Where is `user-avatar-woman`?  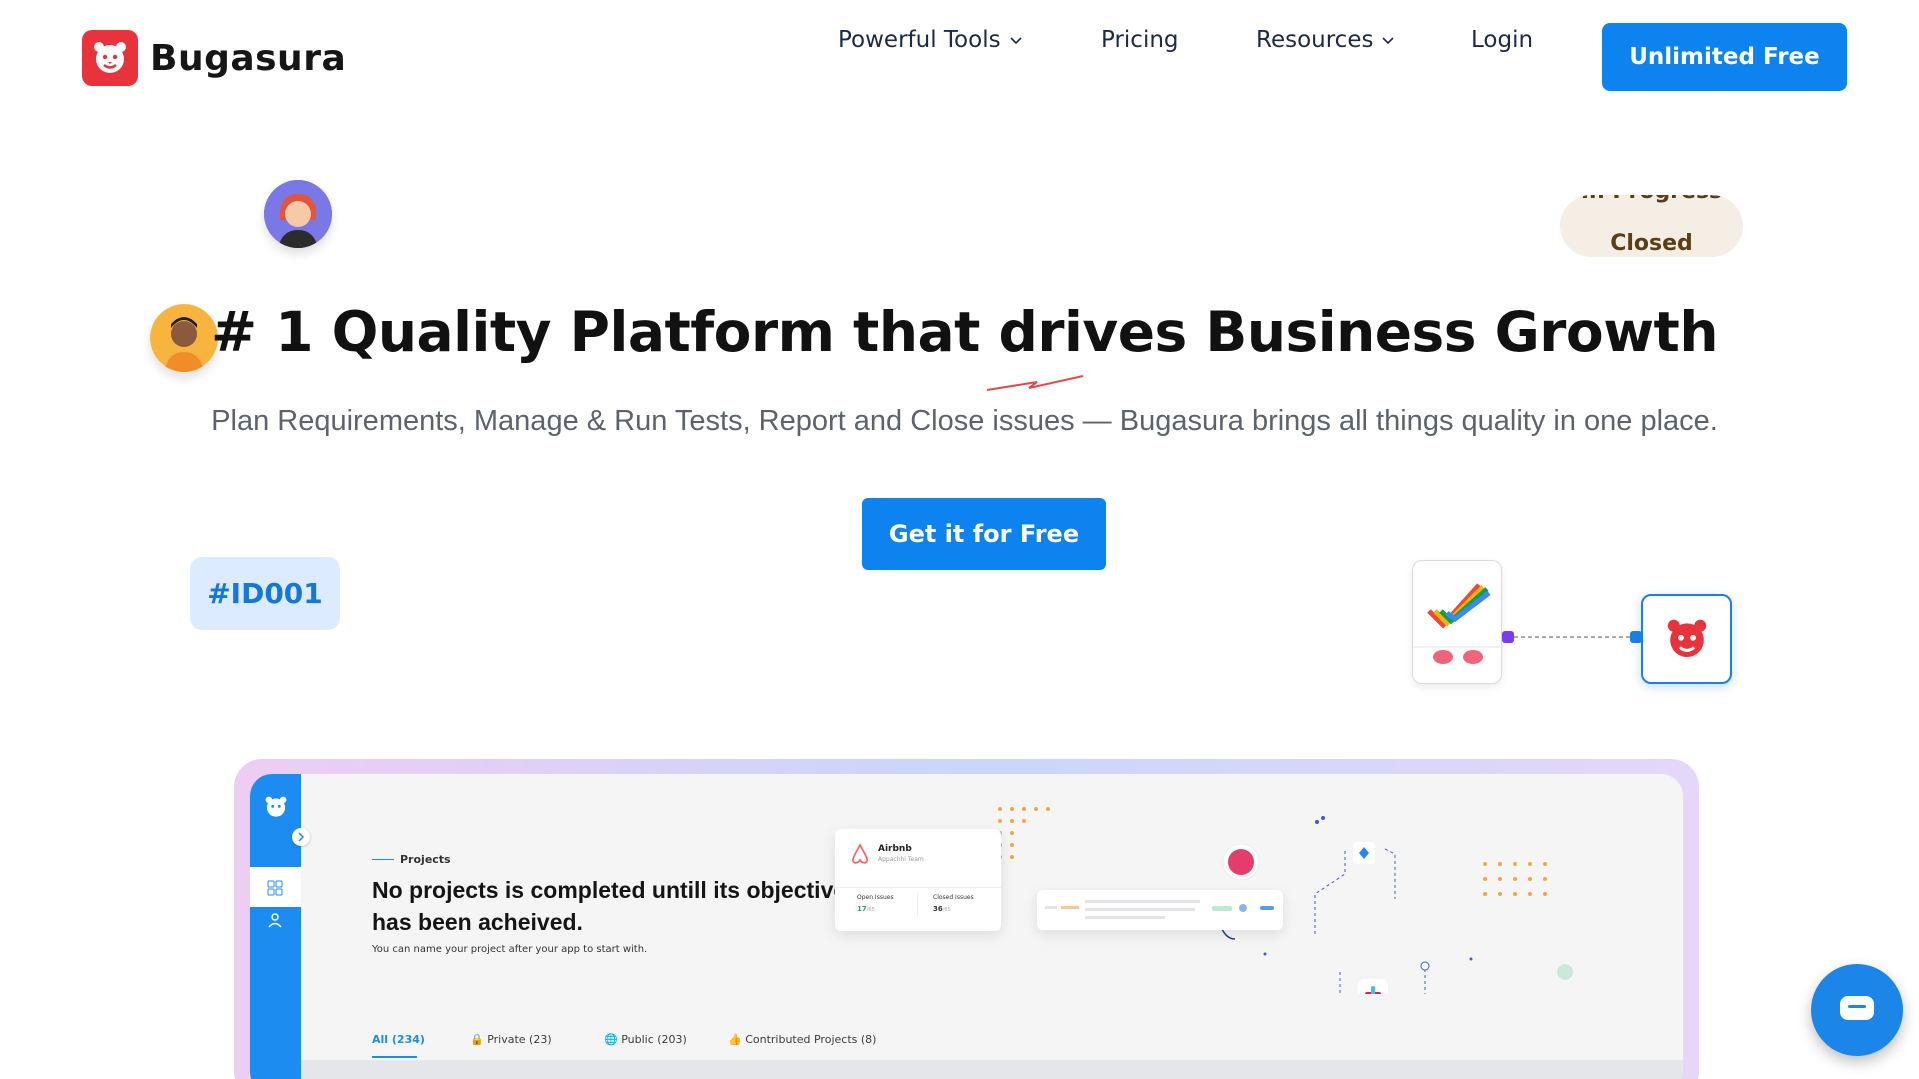 user-avatar-woman is located at coordinates (298, 214).